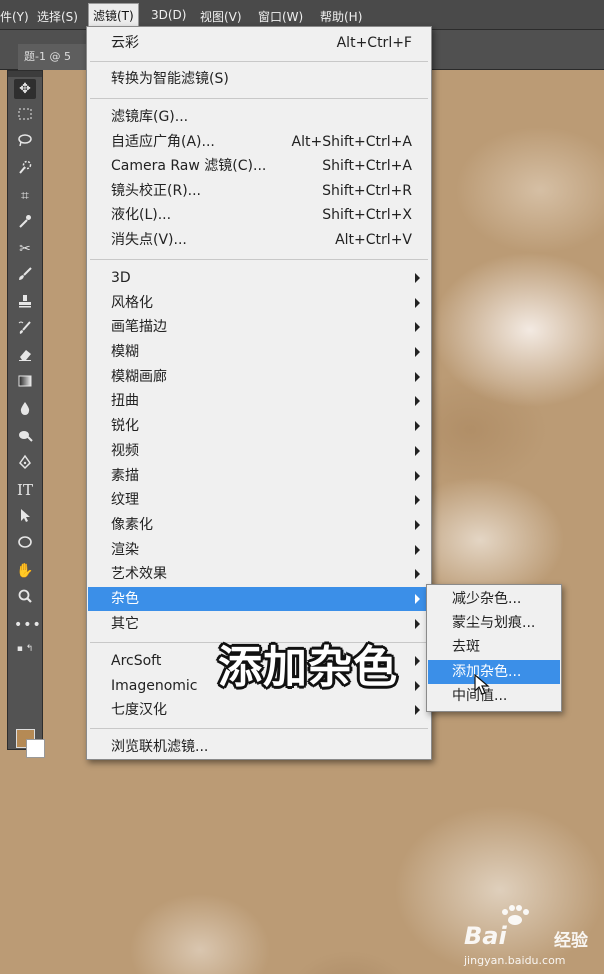 The width and height of the screenshot is (604, 974). I want to click on menu-item-noise: 杂色, so click(259, 599).